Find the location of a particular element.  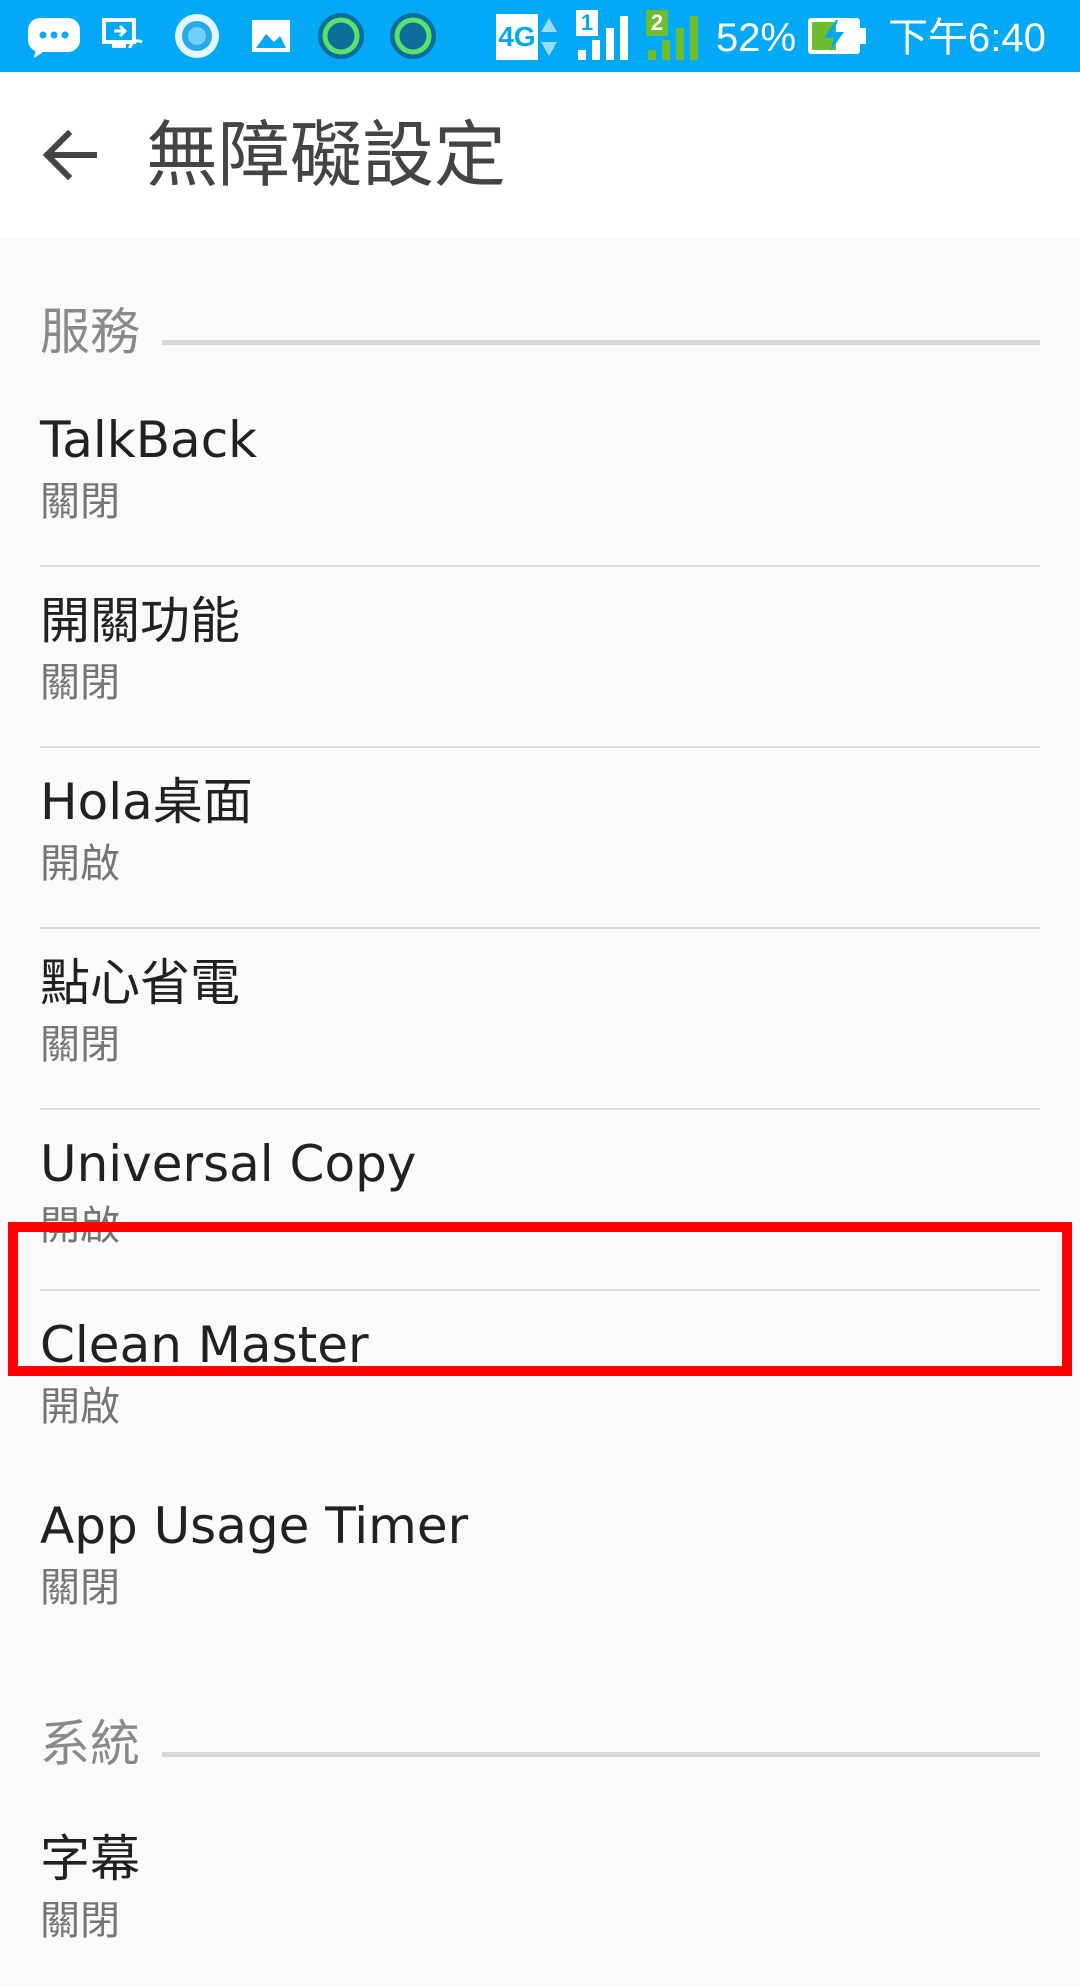

app-bar: 無障礙設定 is located at coordinates (540, 155).